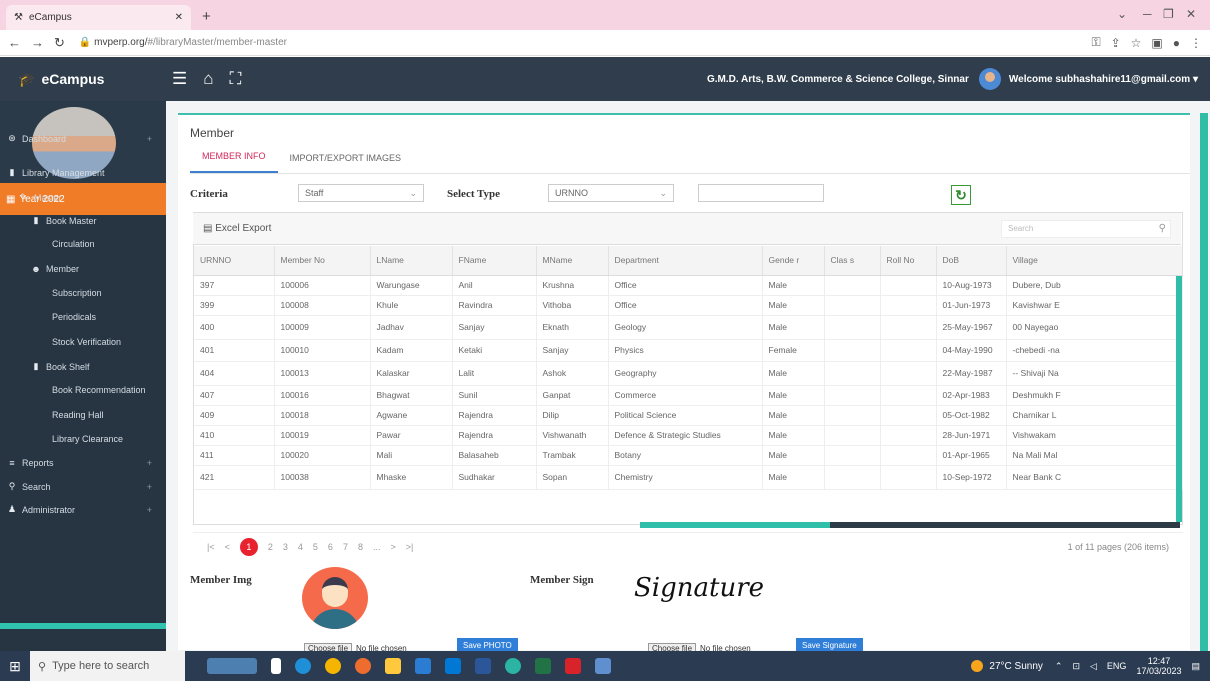 This screenshot has width=1210, height=681. I want to click on page-button: 6, so click(330, 547).